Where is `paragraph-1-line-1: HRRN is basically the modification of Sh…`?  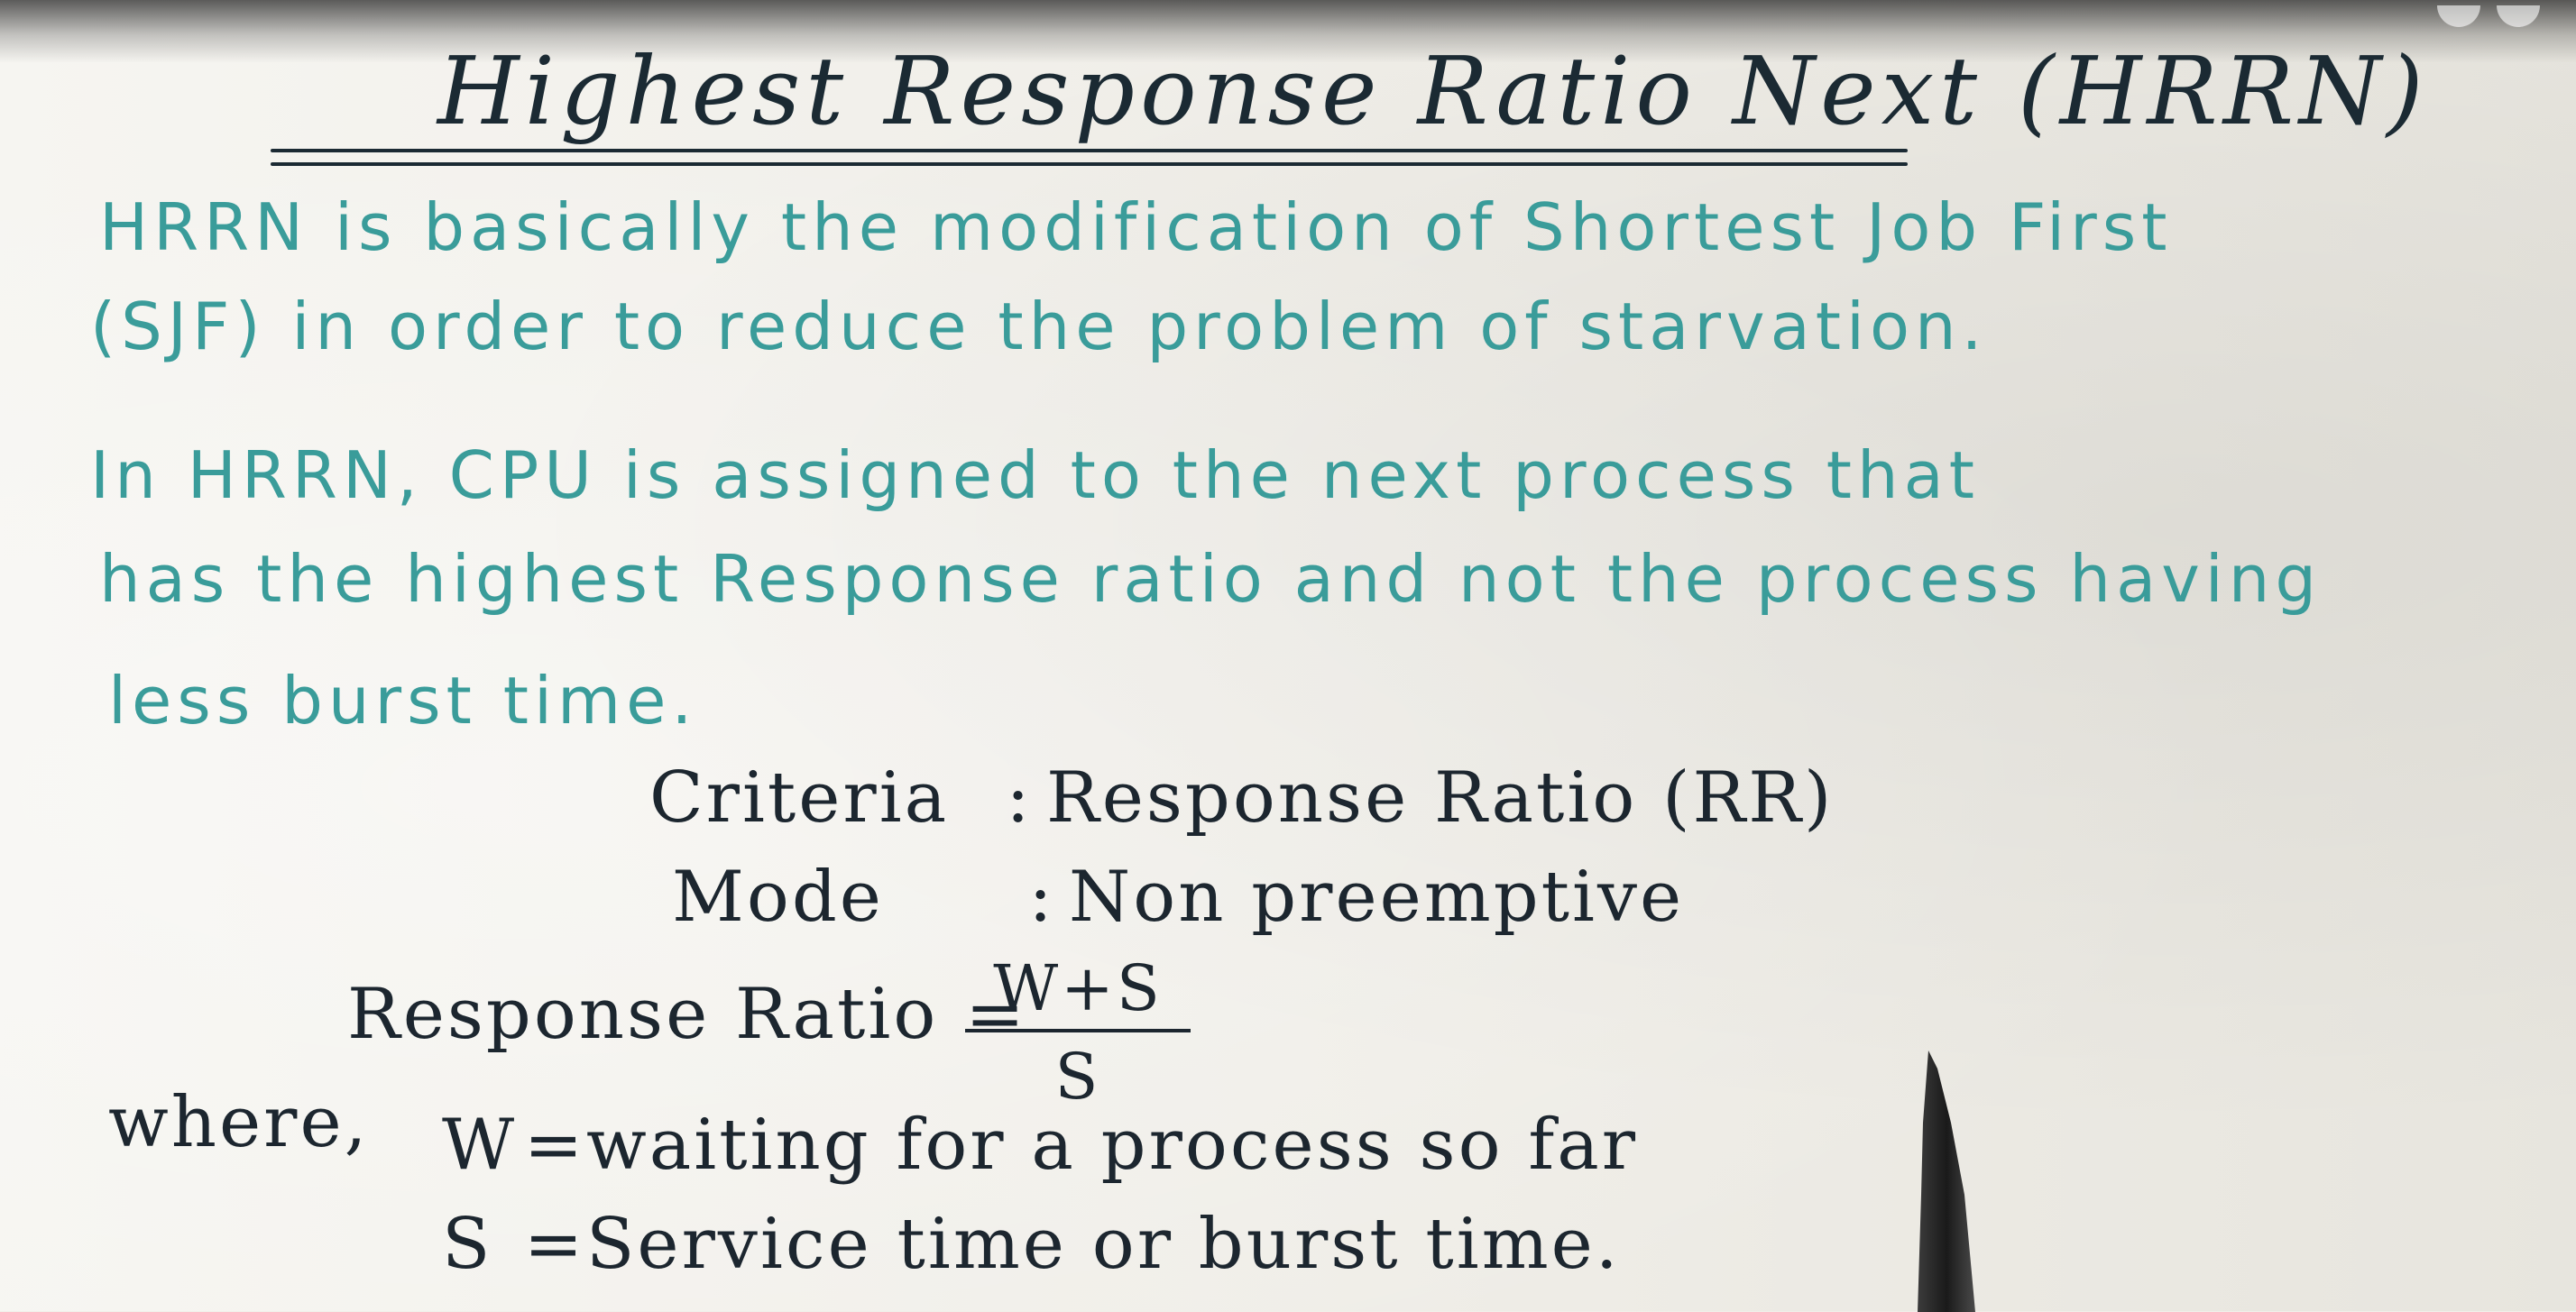 paragraph-1-line-1: HRRN is basically the modification of Sh… is located at coordinates (1136, 227).